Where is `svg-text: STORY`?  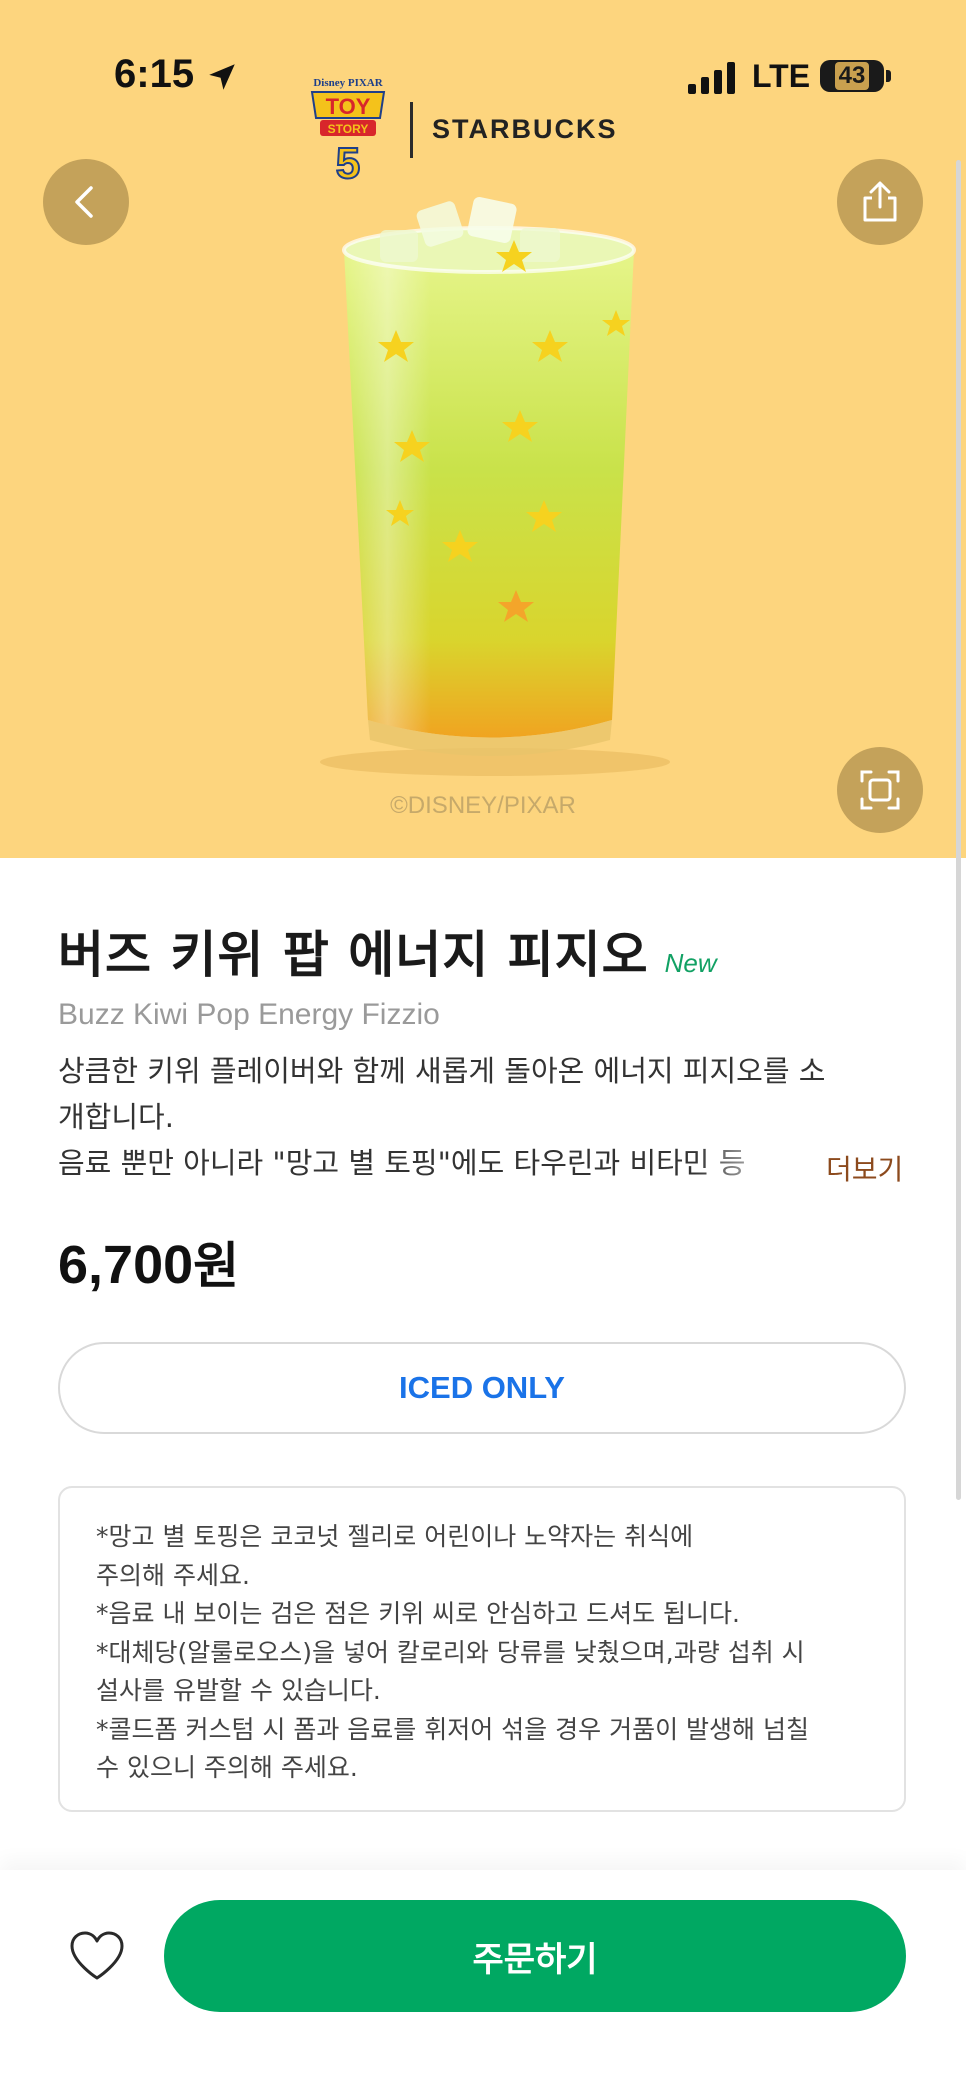 svg-text: STORY is located at coordinates (348, 129).